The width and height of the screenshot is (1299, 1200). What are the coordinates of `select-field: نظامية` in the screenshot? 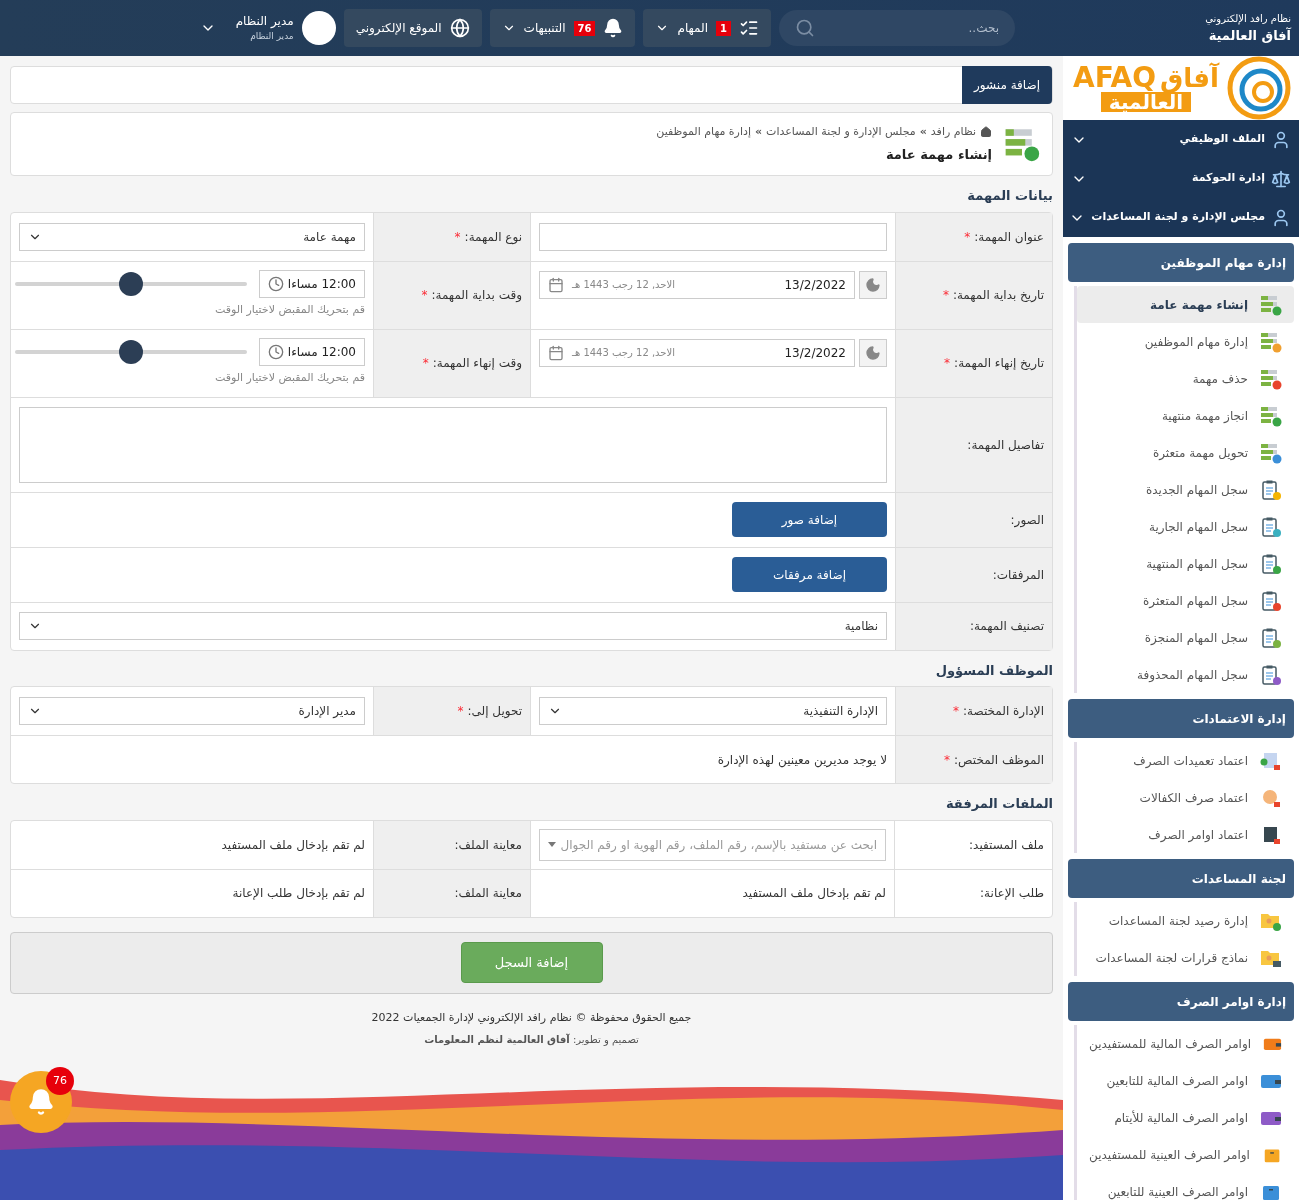 It's located at (453, 626).